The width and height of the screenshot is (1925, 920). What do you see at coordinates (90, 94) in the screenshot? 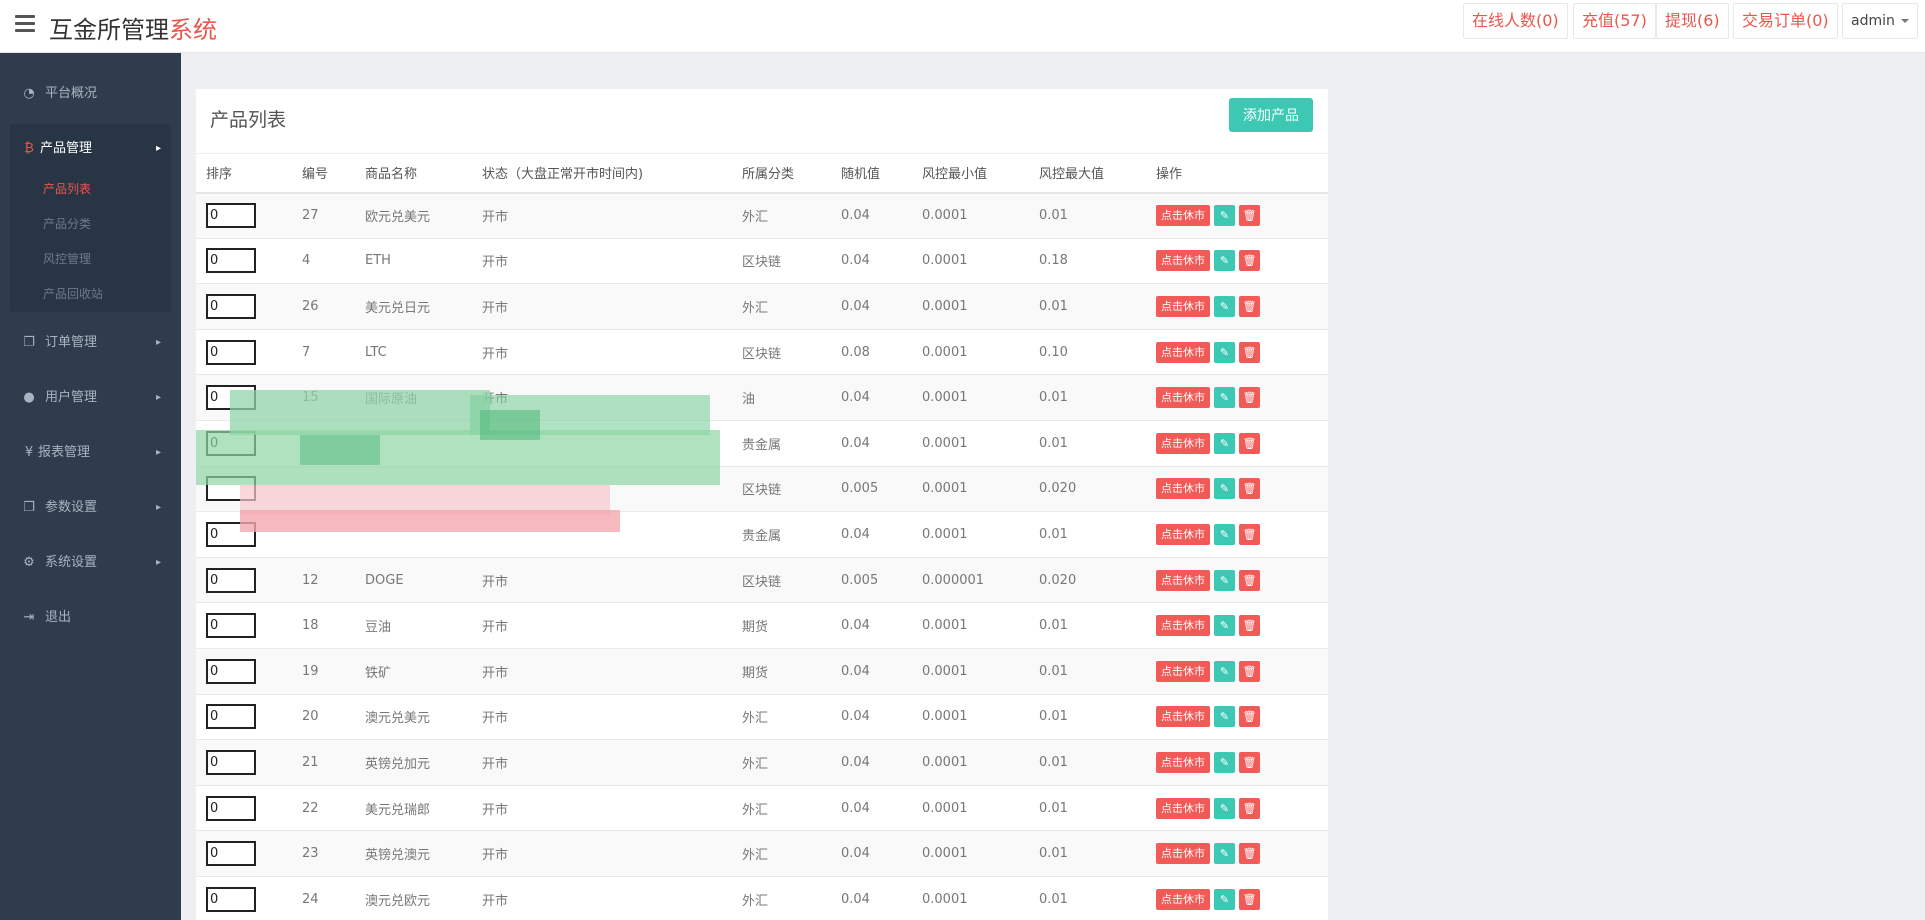
I see `sidebar-item-overview: ◔ 平台概况` at bounding box center [90, 94].